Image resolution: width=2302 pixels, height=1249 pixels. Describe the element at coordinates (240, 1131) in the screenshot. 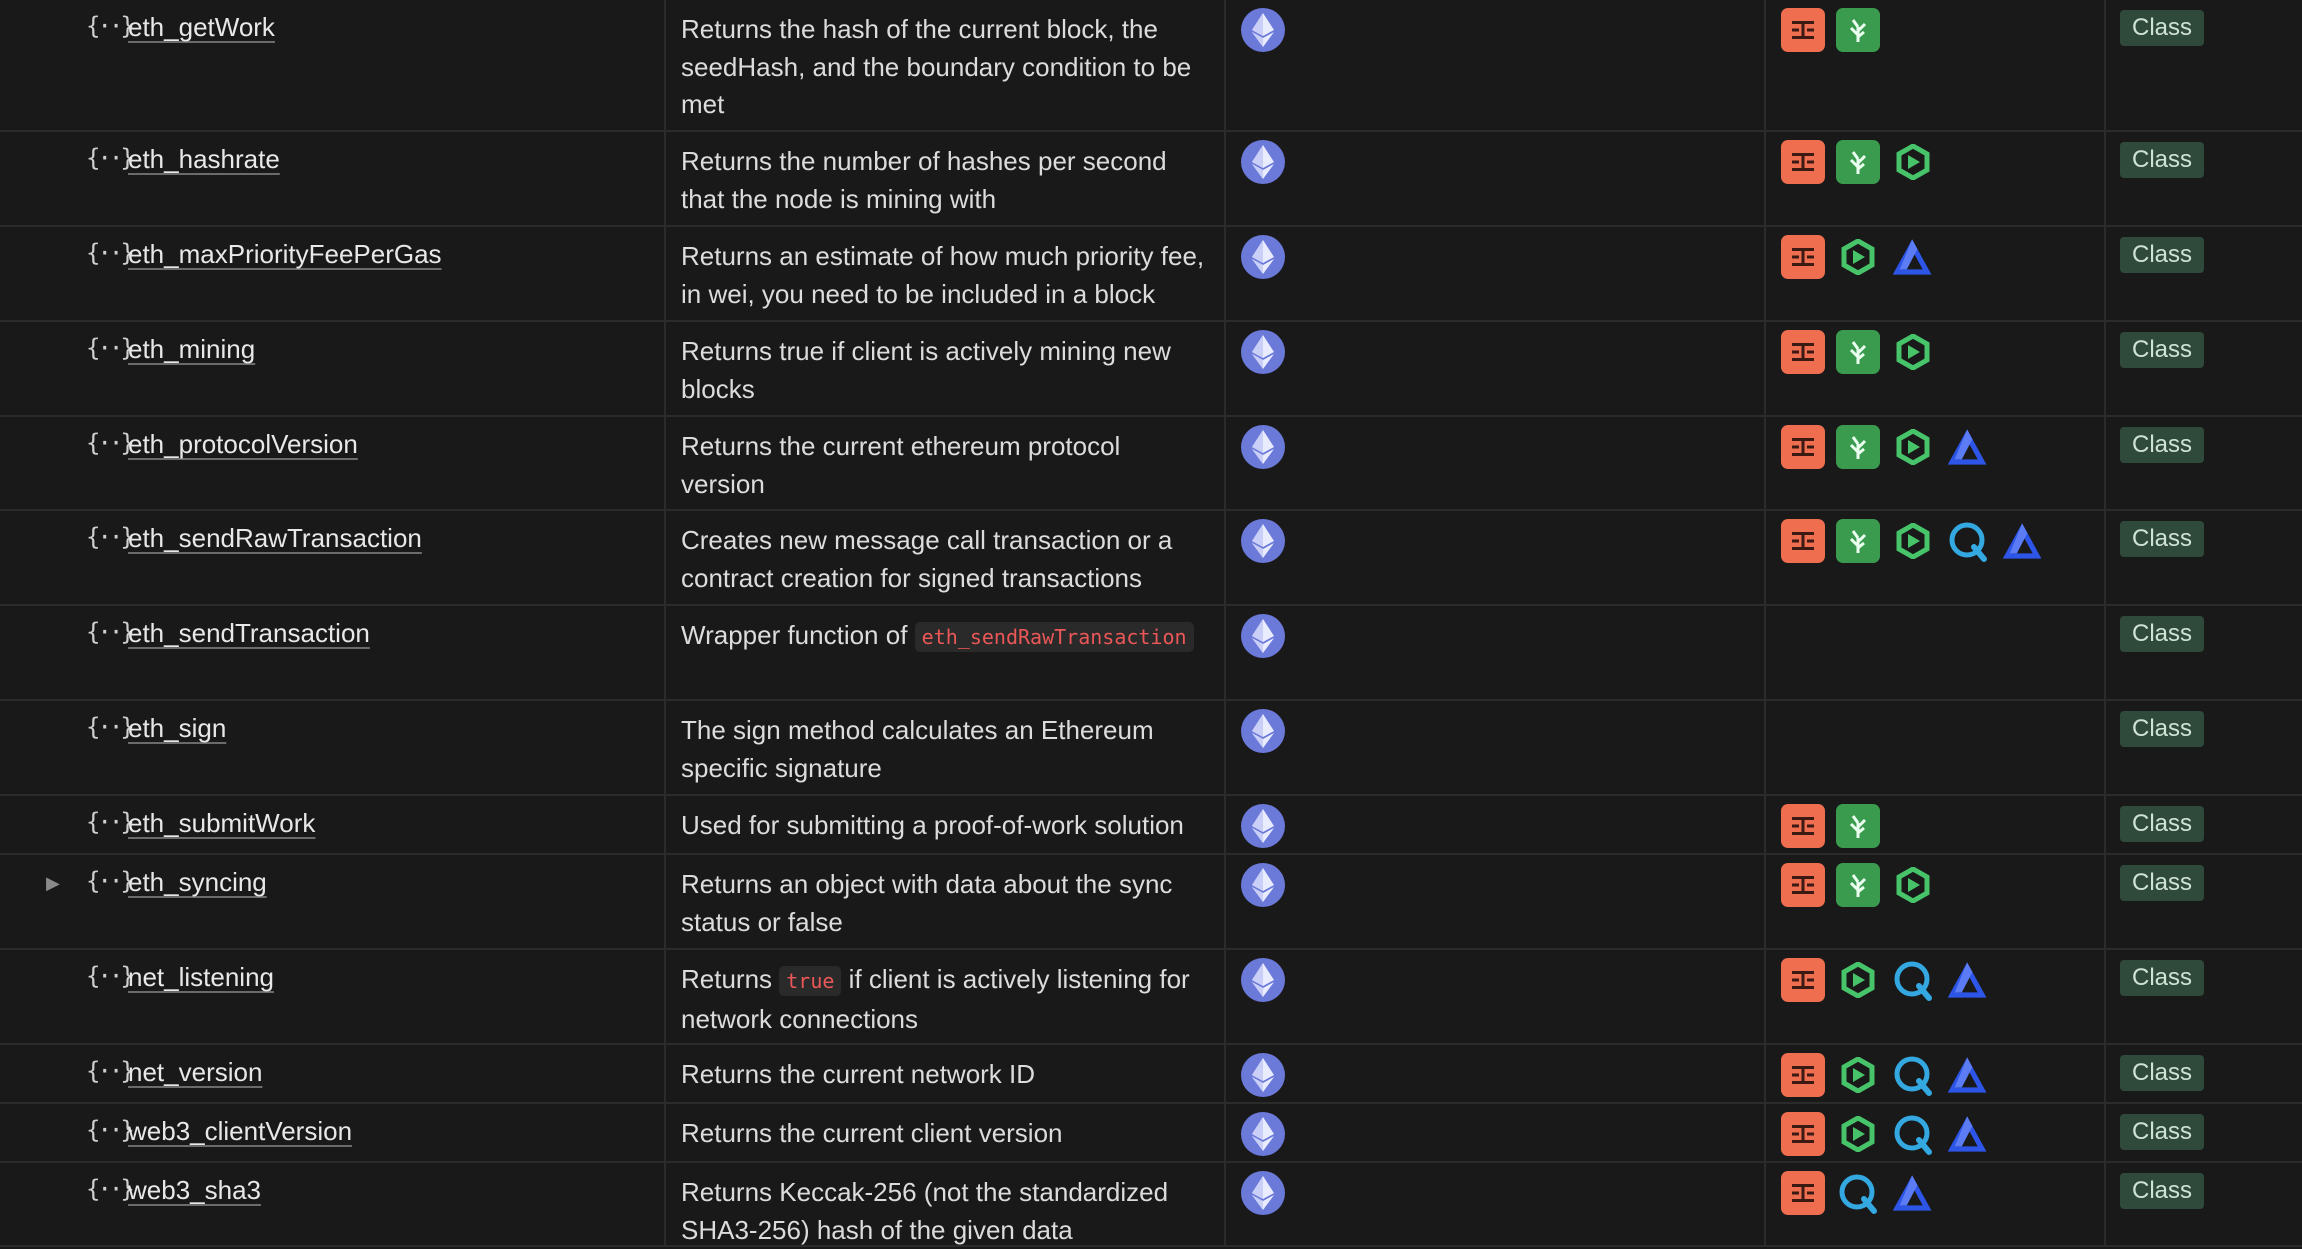

I see `method-name-link: web3_clientVersion` at that location.